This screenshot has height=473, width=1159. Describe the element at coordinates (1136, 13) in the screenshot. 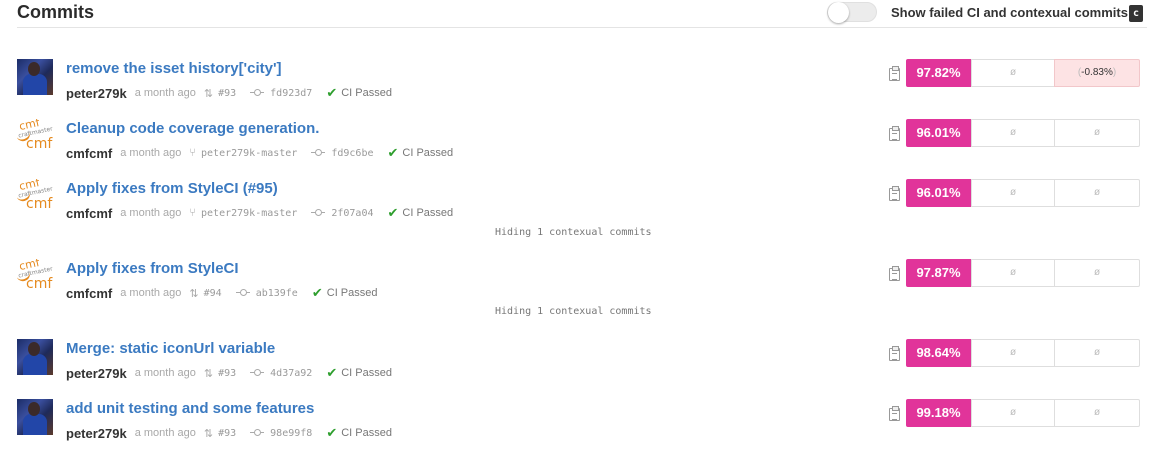

I see `keyboard-shortcut-badge: c` at that location.